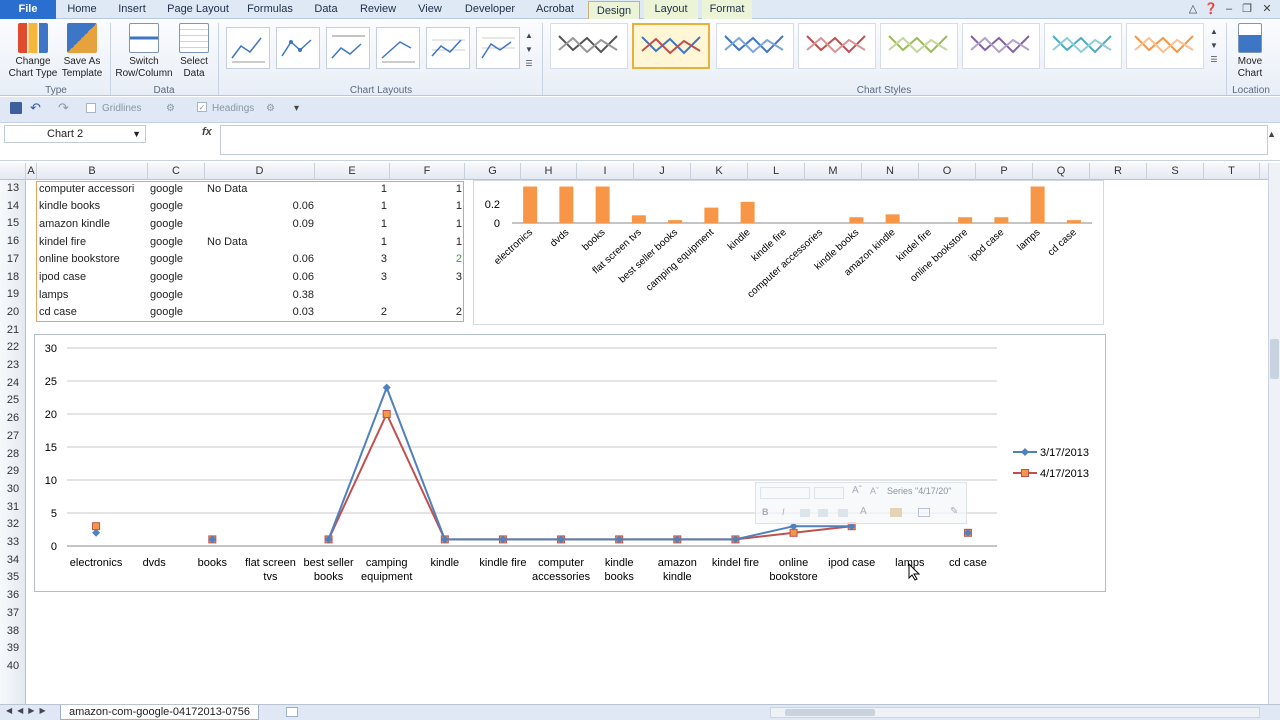 The image size is (1280, 720). I want to click on window-restore-icon: ❐, so click(1247, 9).